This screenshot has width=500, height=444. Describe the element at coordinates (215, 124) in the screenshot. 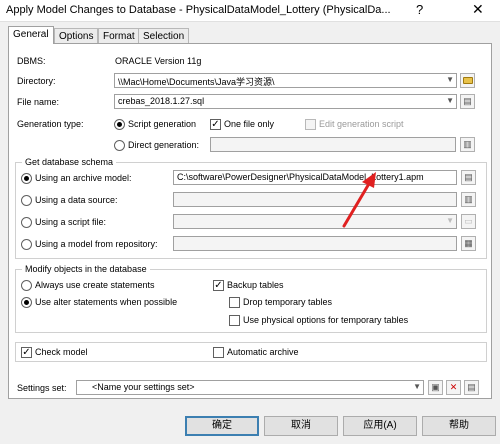

I see `one-file-only-checkbox: ✓` at that location.